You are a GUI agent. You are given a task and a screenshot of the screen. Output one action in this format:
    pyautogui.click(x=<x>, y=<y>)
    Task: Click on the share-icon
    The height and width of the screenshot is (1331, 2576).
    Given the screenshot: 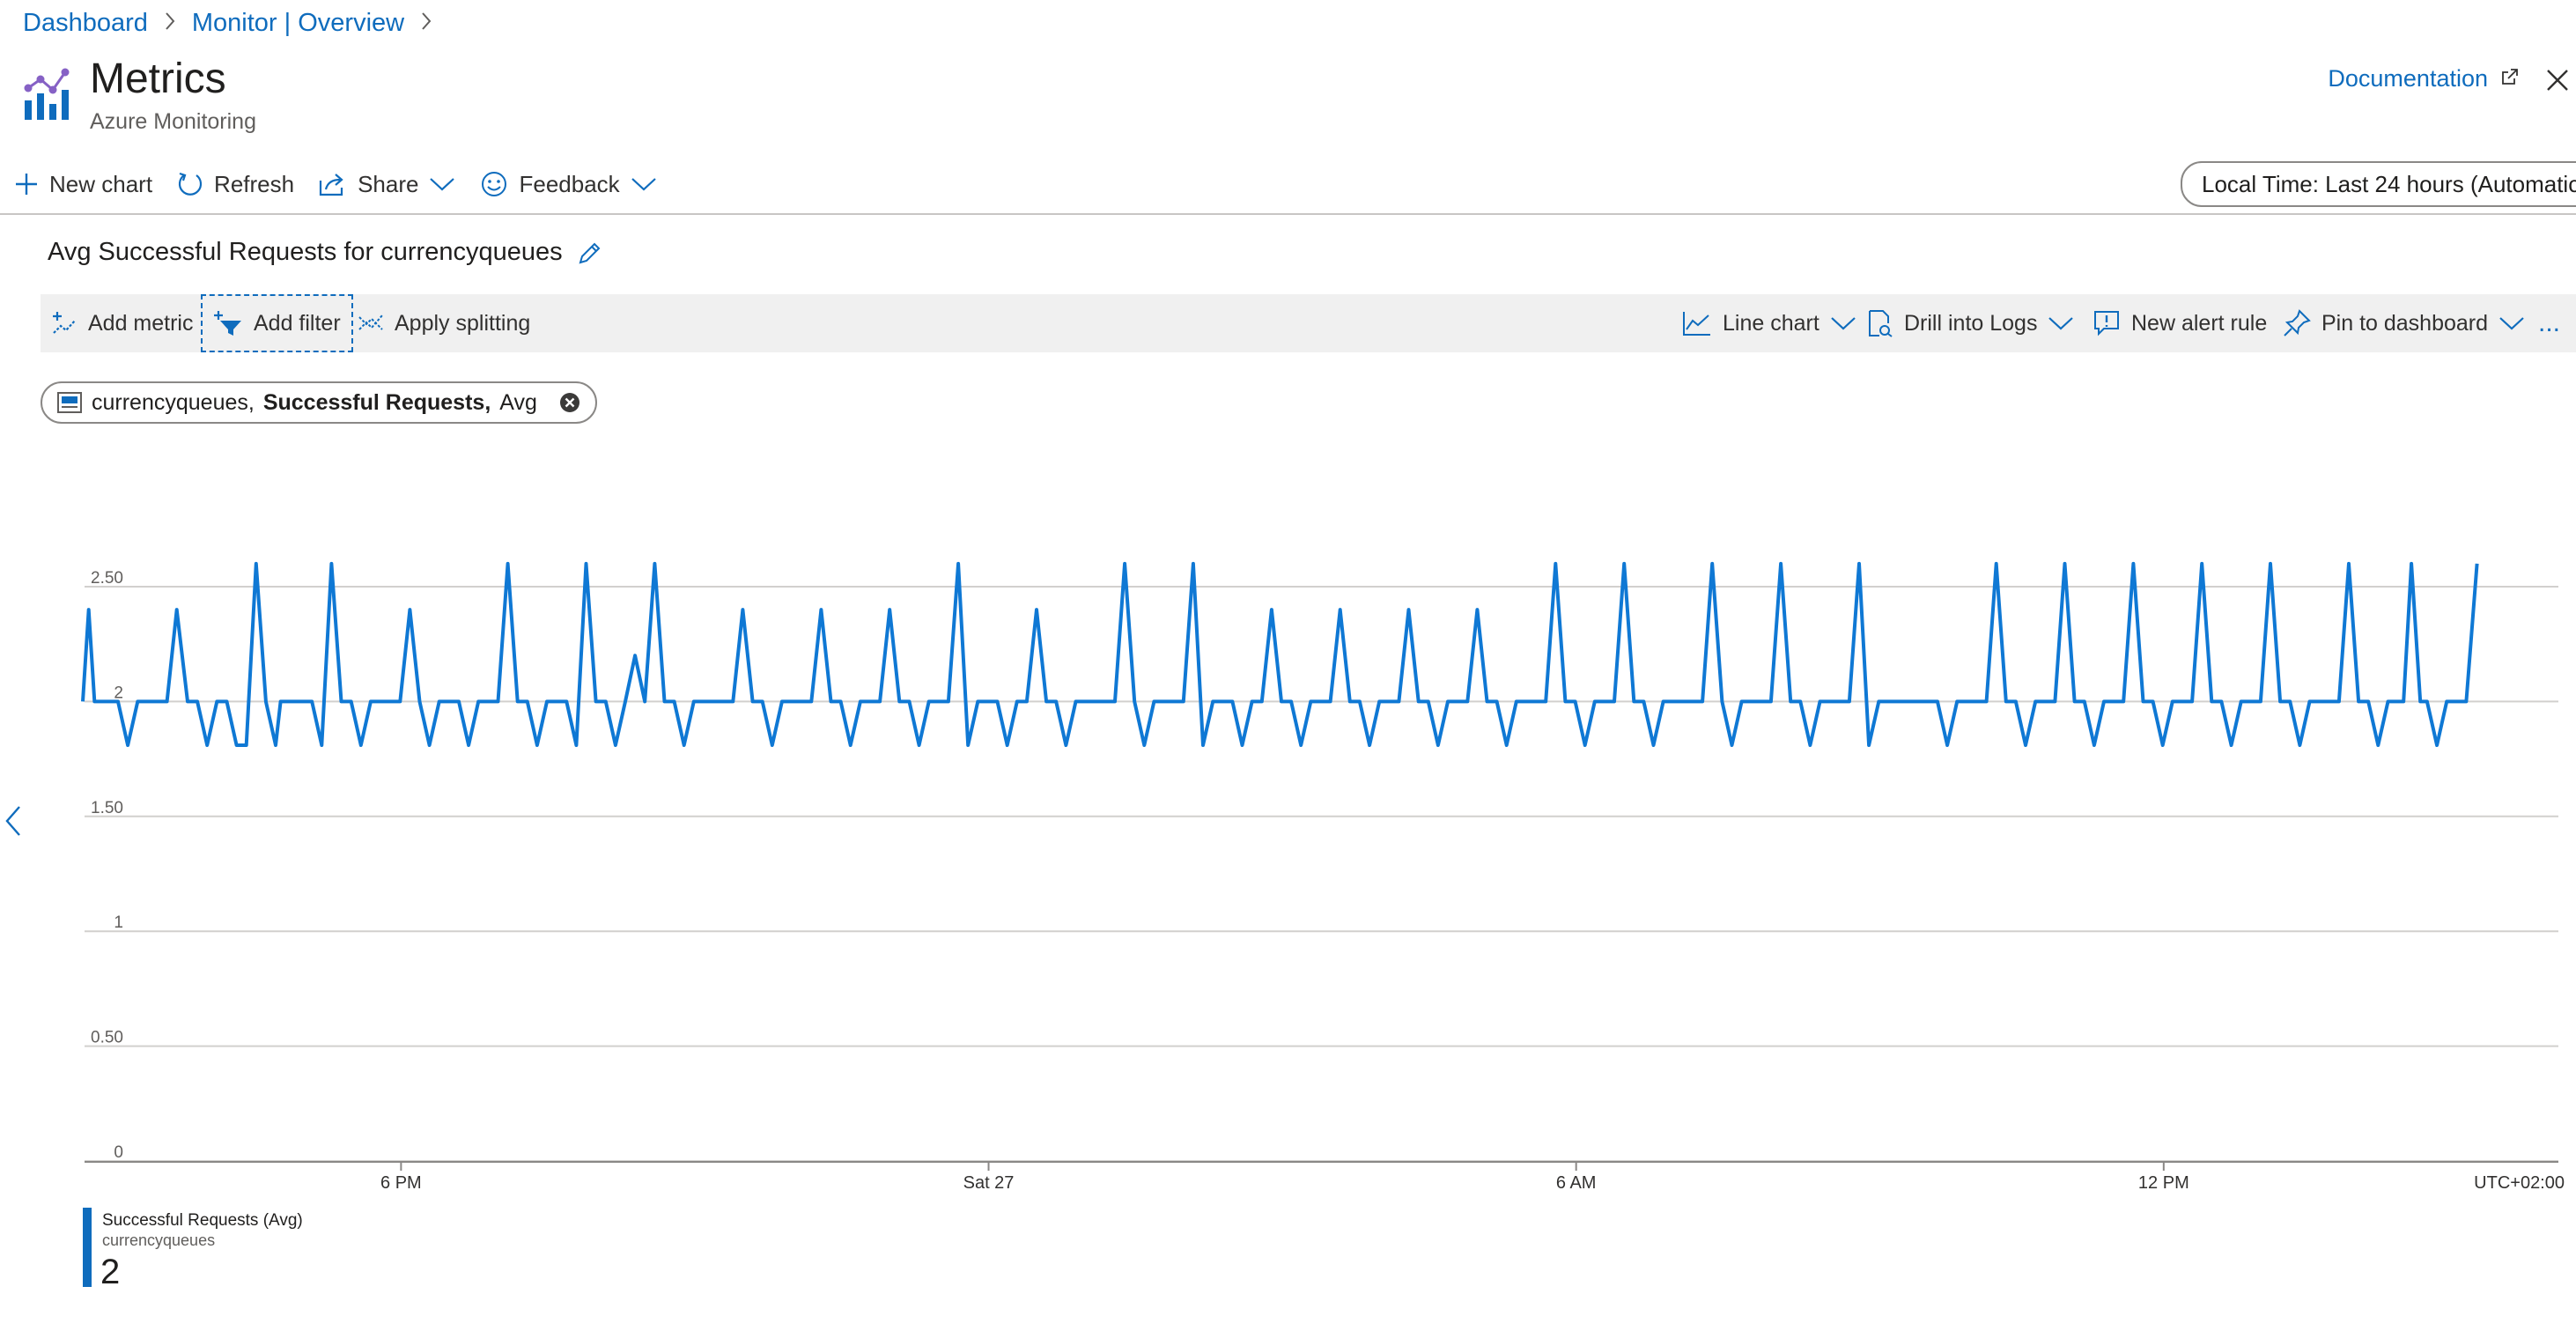 What is the action you would take?
    pyautogui.click(x=331, y=185)
    